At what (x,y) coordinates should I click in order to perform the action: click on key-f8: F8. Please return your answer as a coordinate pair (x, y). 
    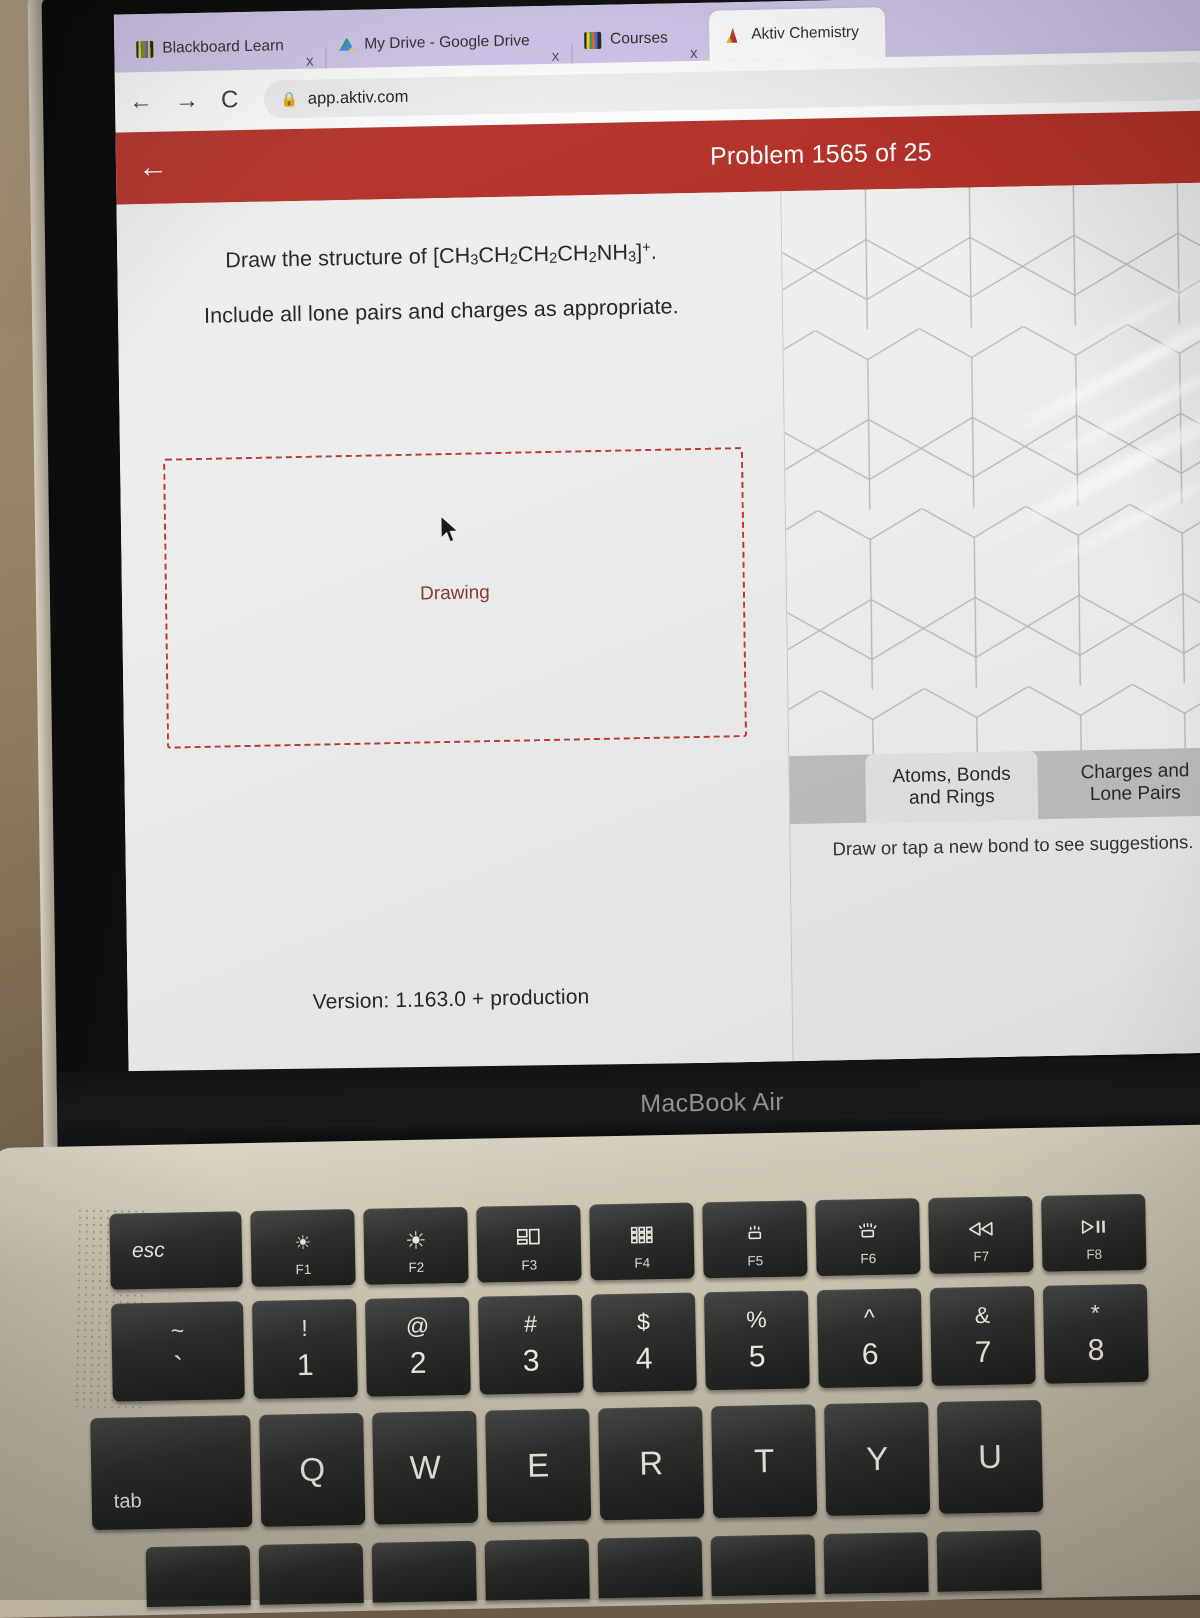
    Looking at the image, I should click on (1093, 1233).